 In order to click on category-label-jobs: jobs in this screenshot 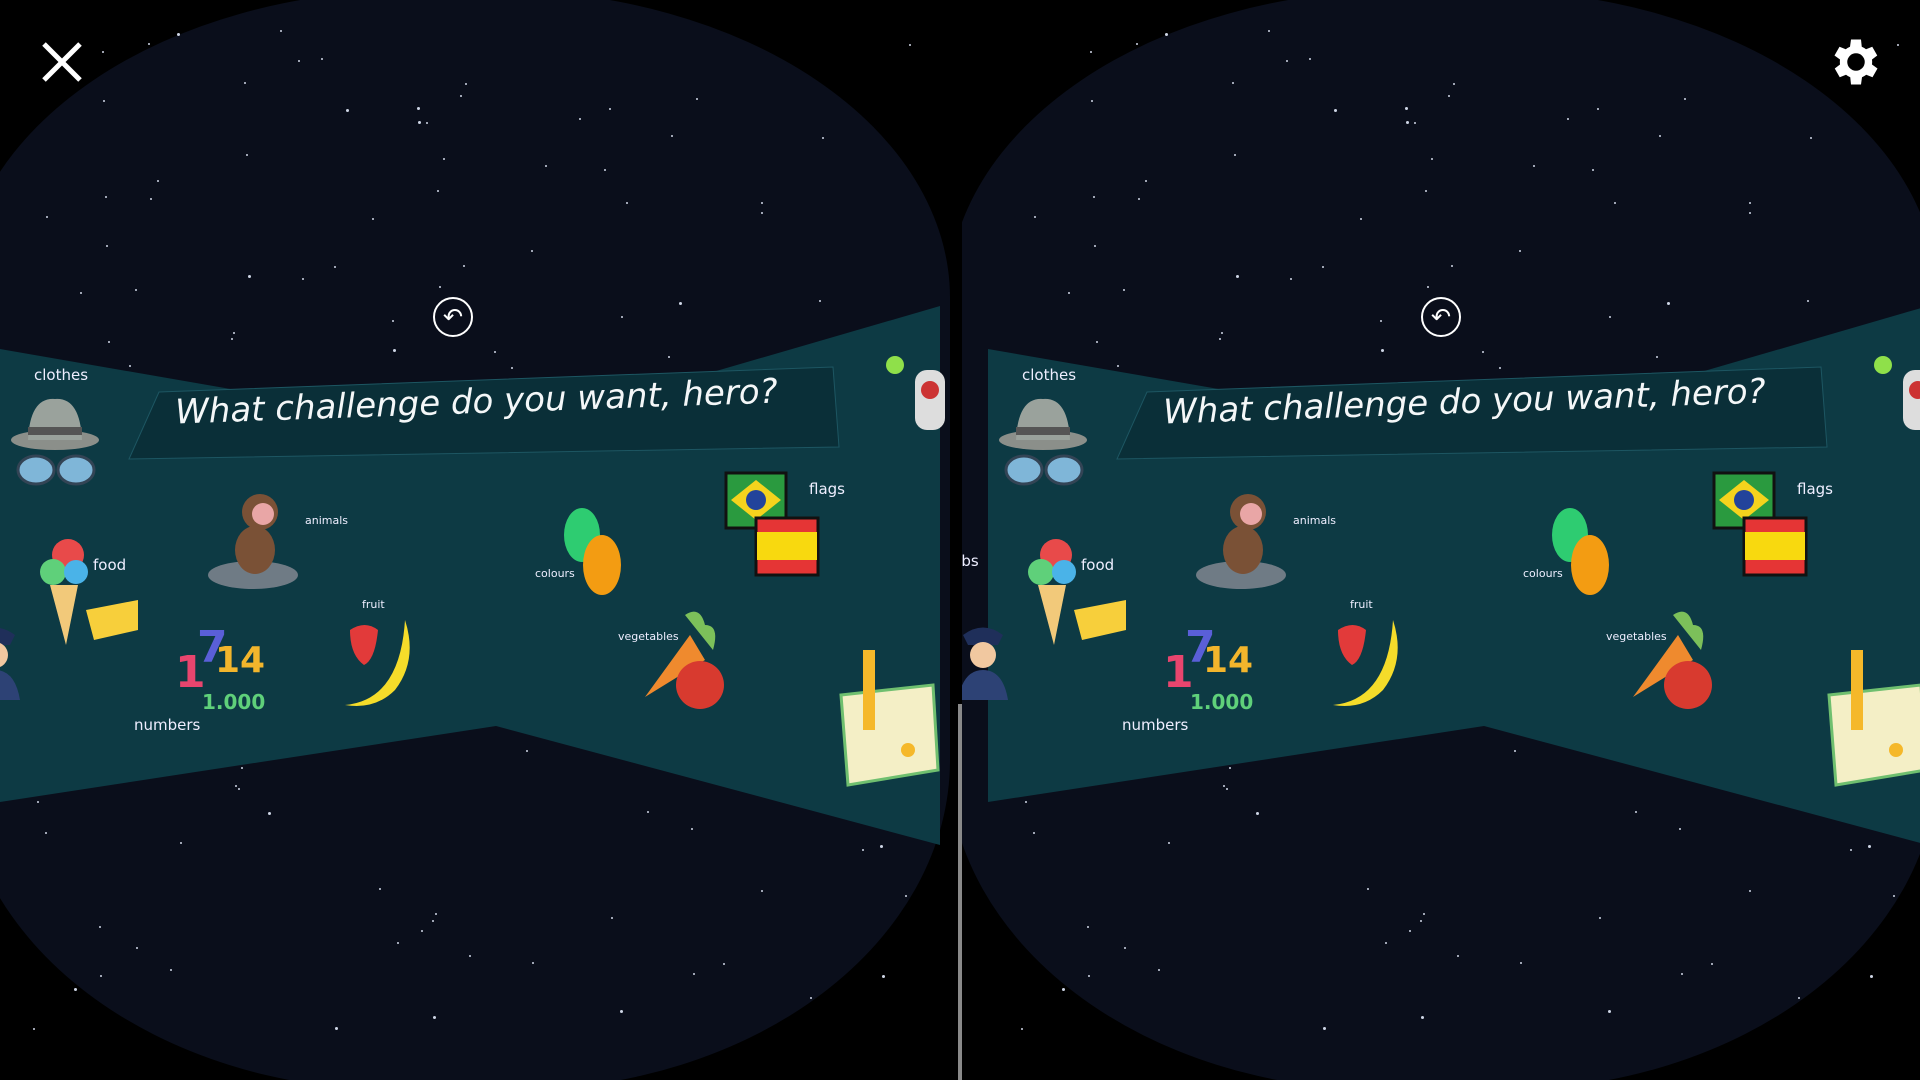, I will do `click(970, 561)`.